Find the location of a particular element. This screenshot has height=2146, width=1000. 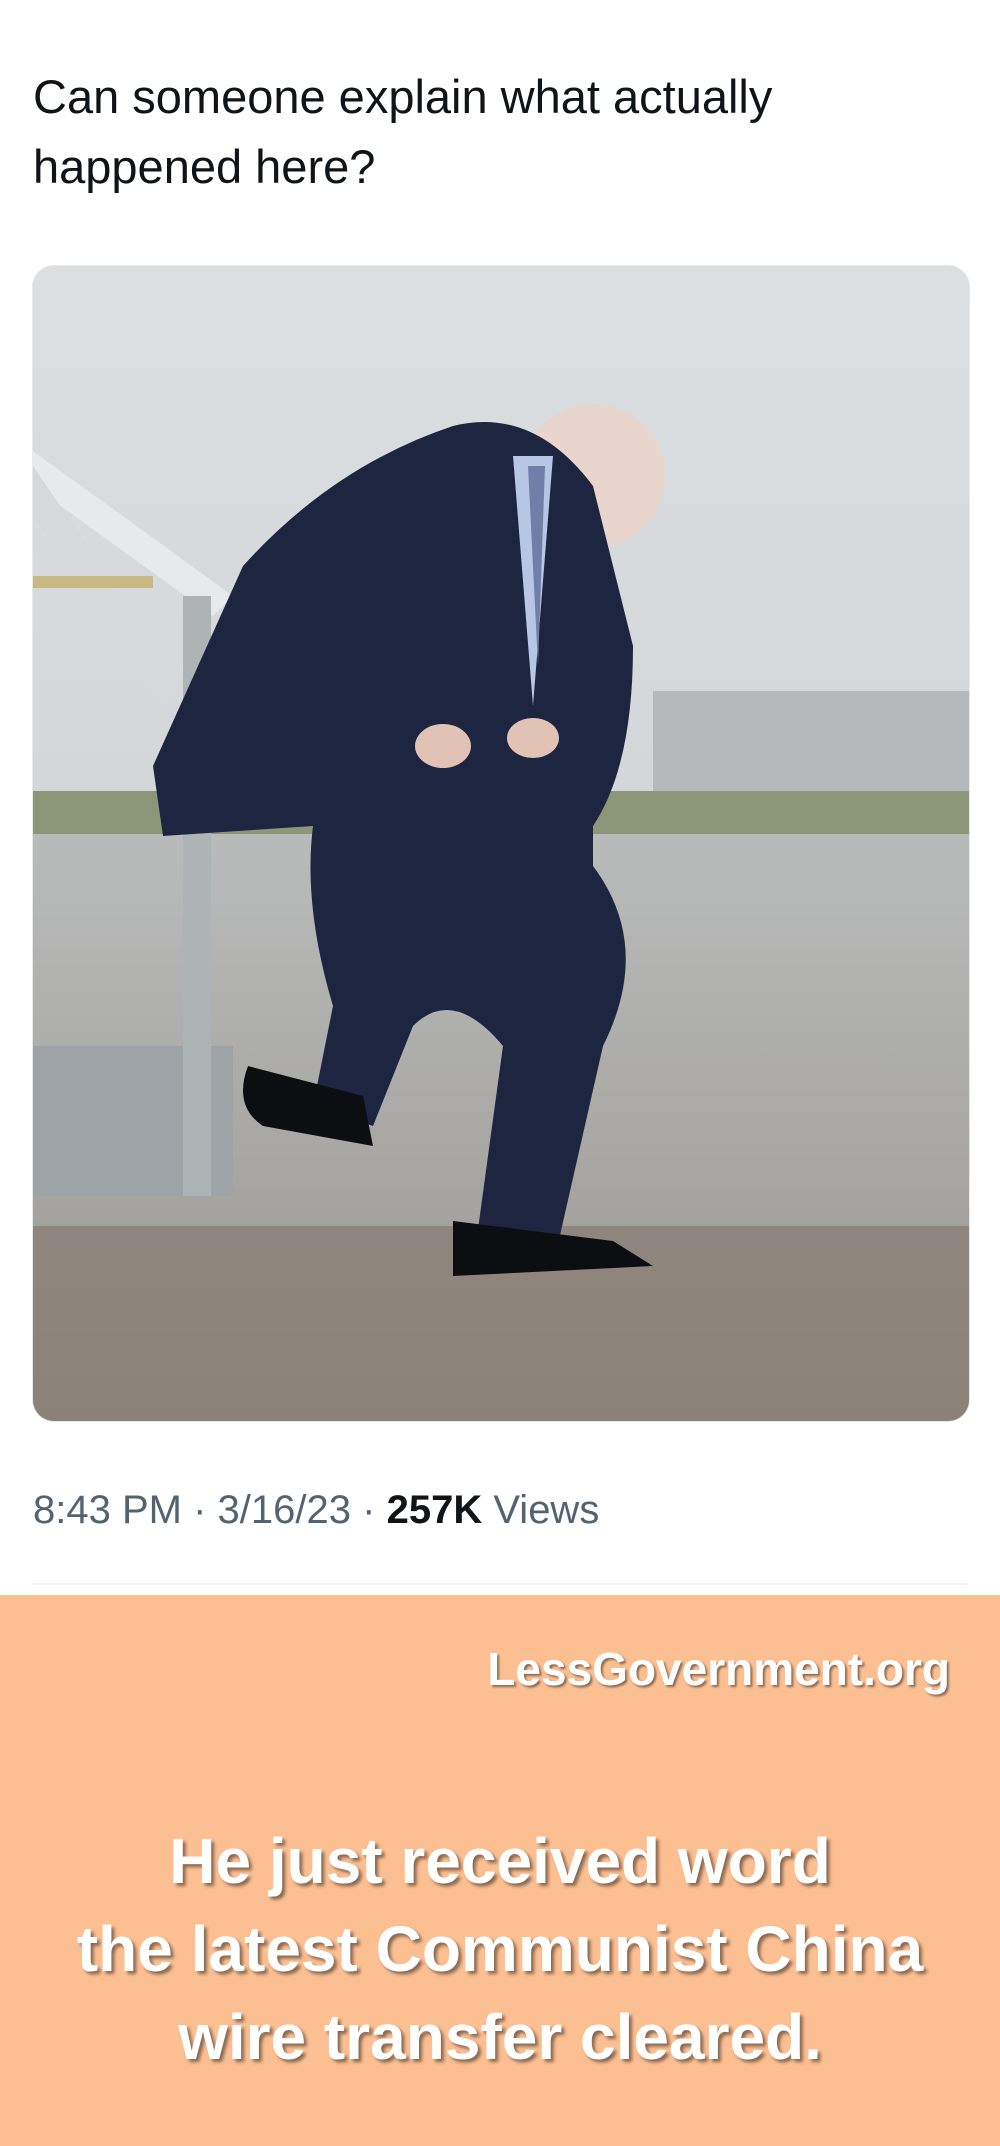

caption-line: He just received word is located at coordinates (500, 1861).